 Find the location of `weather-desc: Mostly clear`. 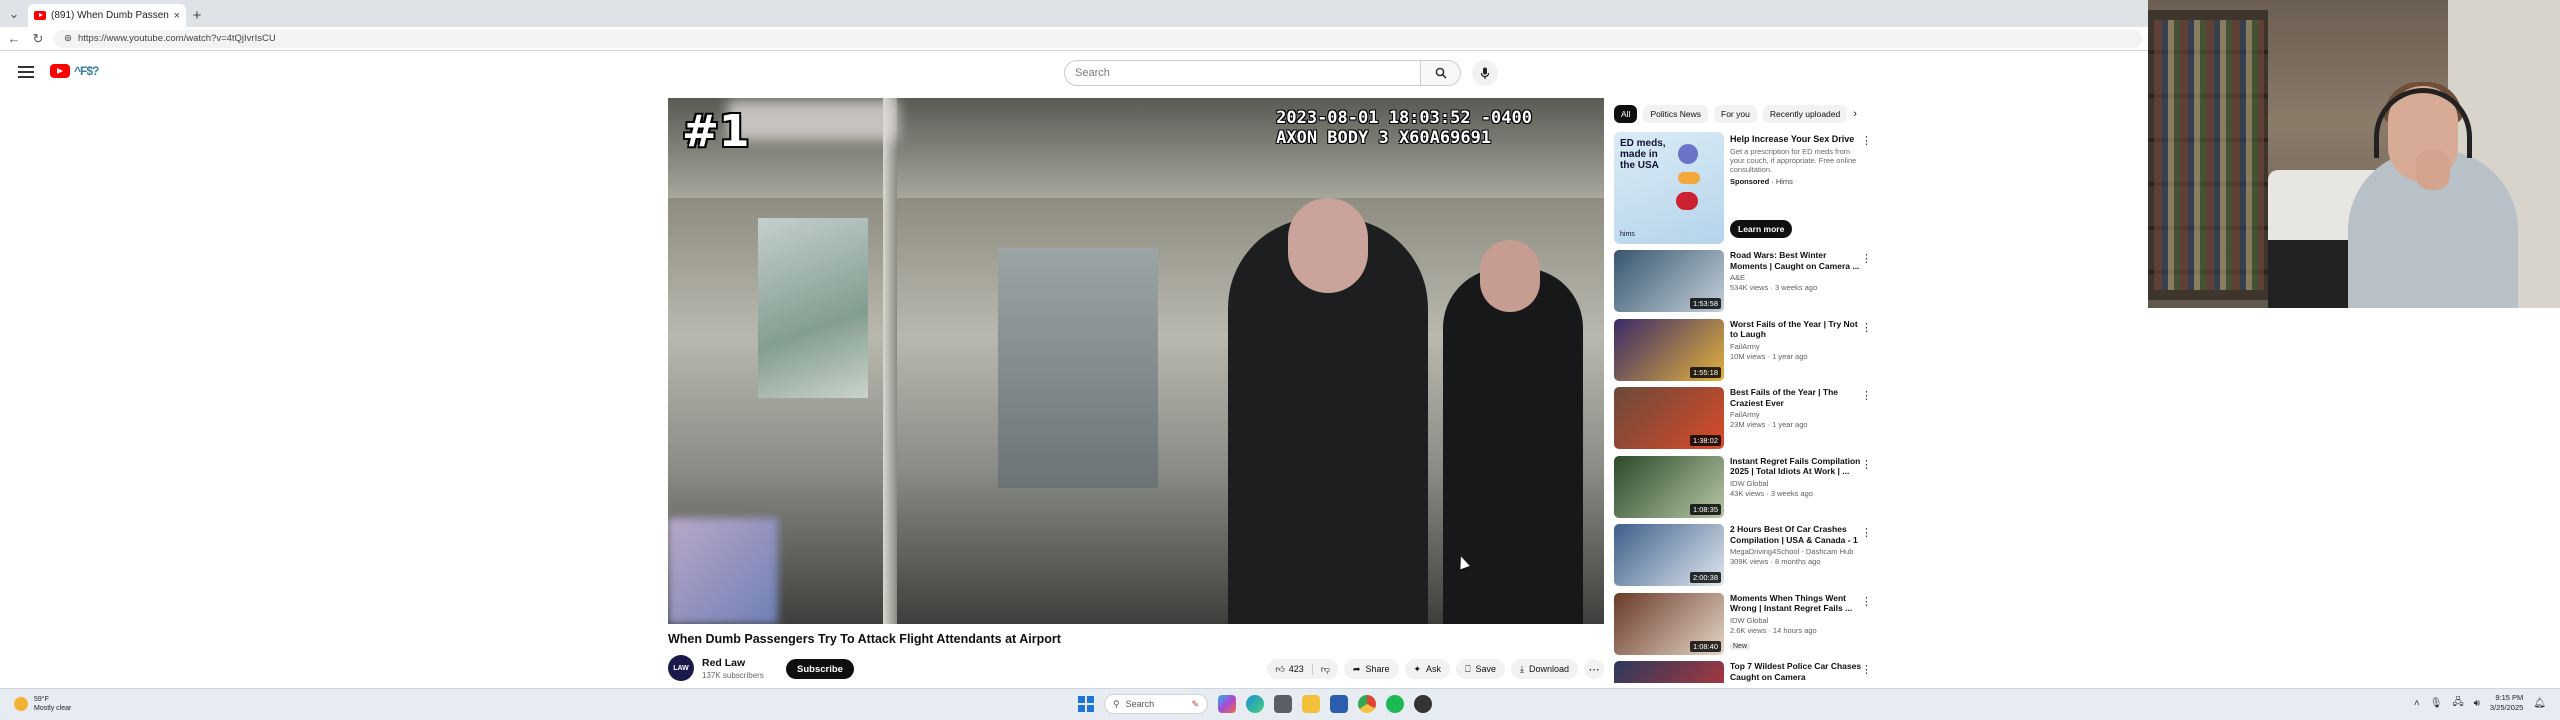

weather-desc: Mostly clear is located at coordinates (53, 708).